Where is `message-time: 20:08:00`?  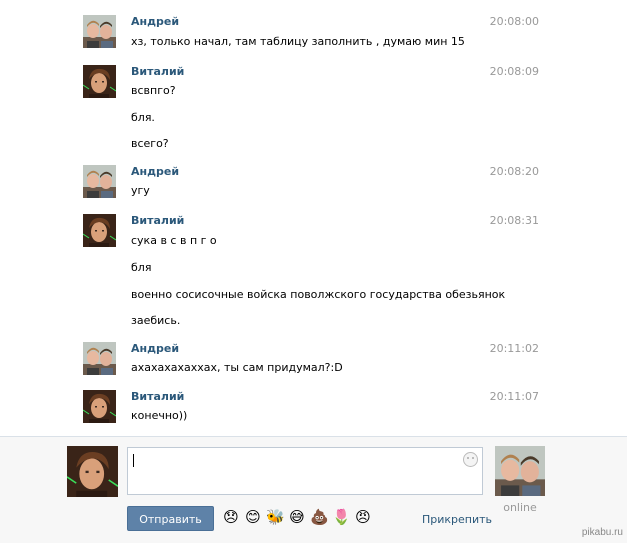
message-time: 20:08:00 is located at coordinates (514, 21).